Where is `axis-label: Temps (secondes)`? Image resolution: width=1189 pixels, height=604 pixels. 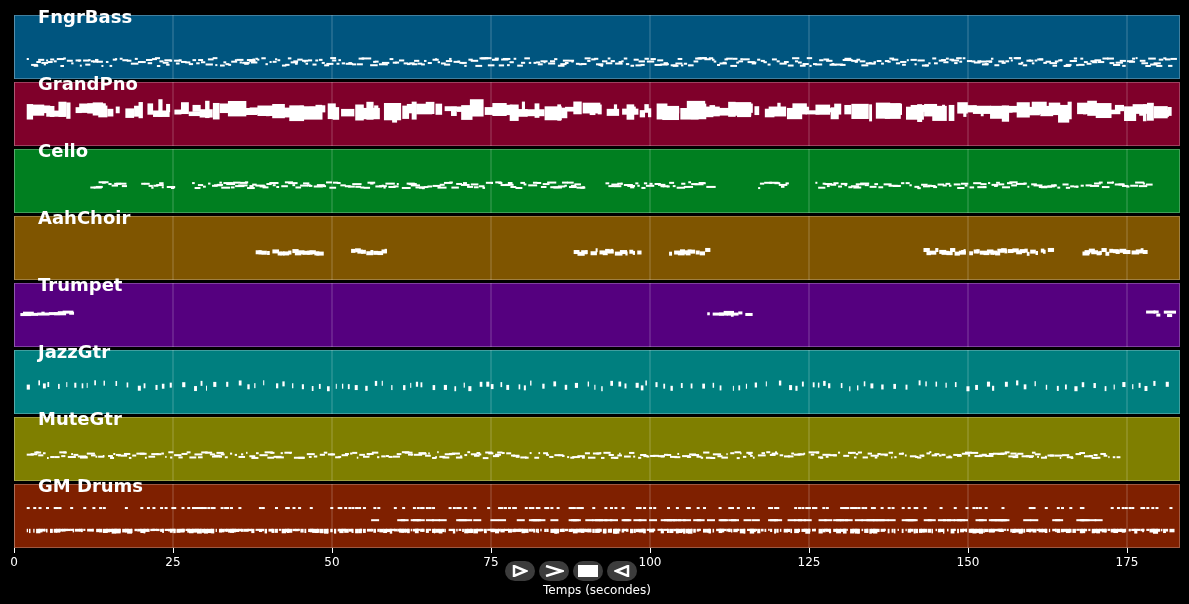 axis-label: Temps (secondes) is located at coordinates (597, 590).